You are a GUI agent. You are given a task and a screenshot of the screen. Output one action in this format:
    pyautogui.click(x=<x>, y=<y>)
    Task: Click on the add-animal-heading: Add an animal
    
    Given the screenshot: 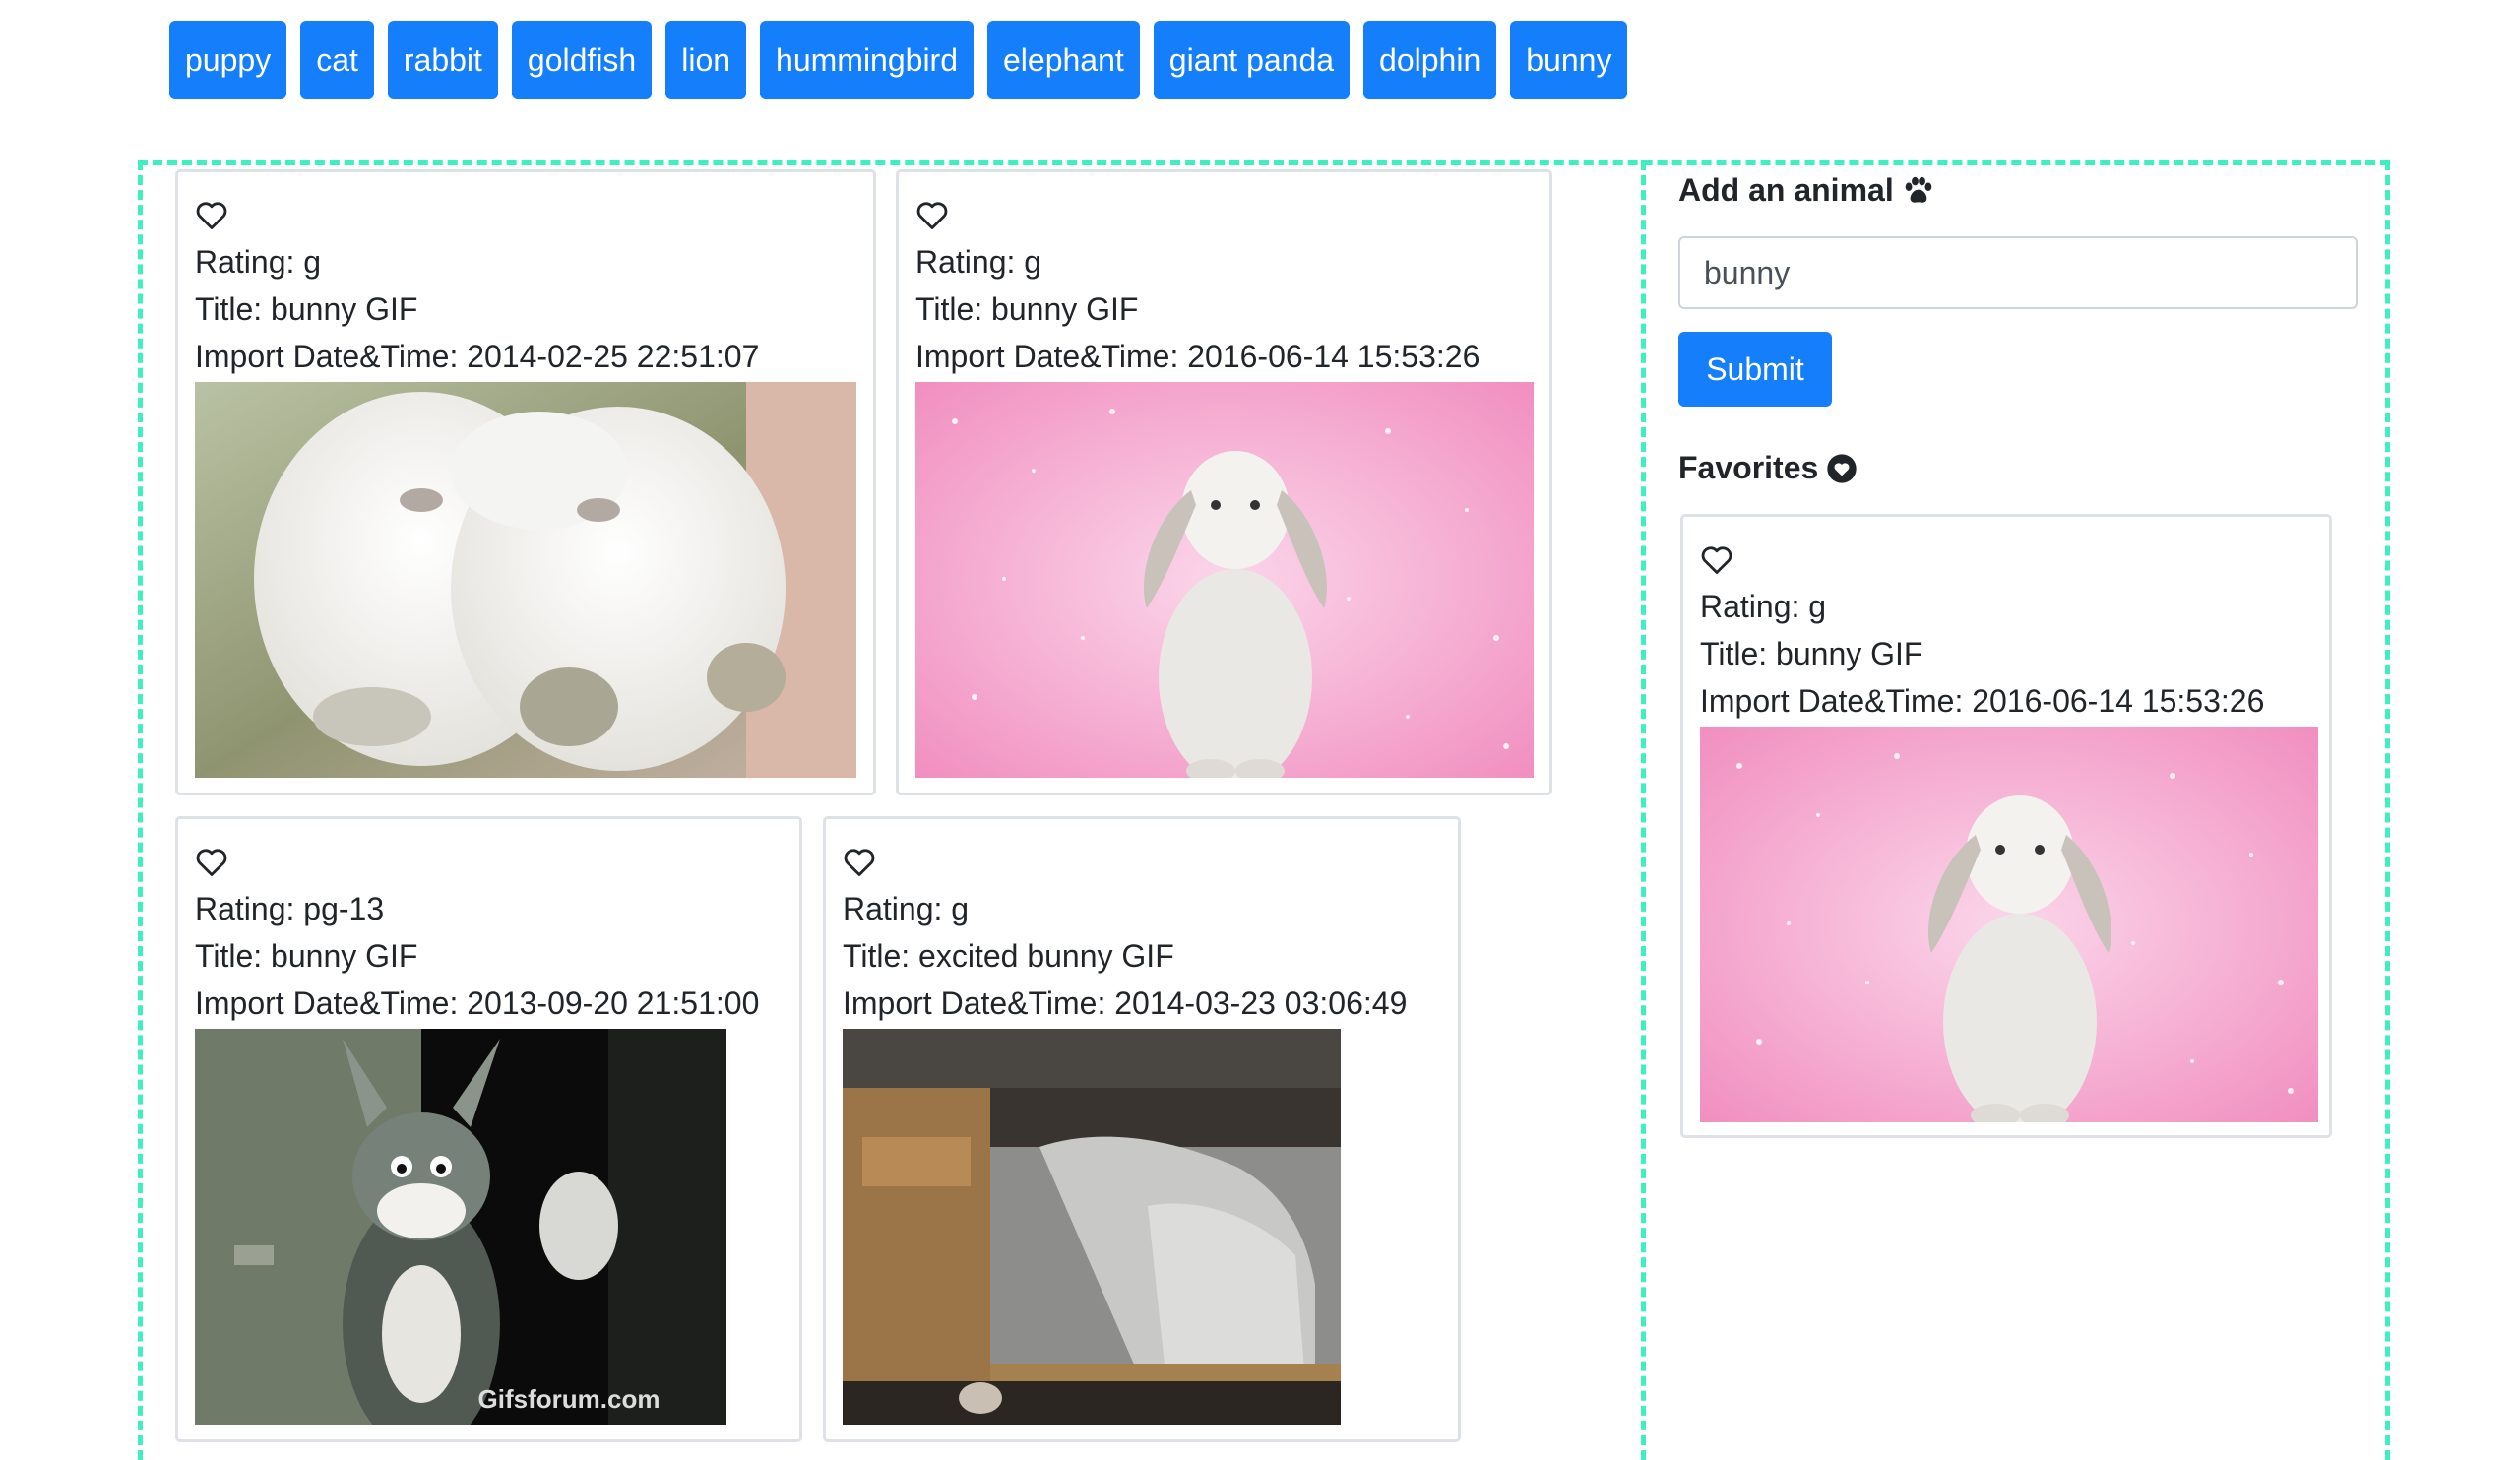 What is the action you would take?
    pyautogui.click(x=1806, y=190)
    